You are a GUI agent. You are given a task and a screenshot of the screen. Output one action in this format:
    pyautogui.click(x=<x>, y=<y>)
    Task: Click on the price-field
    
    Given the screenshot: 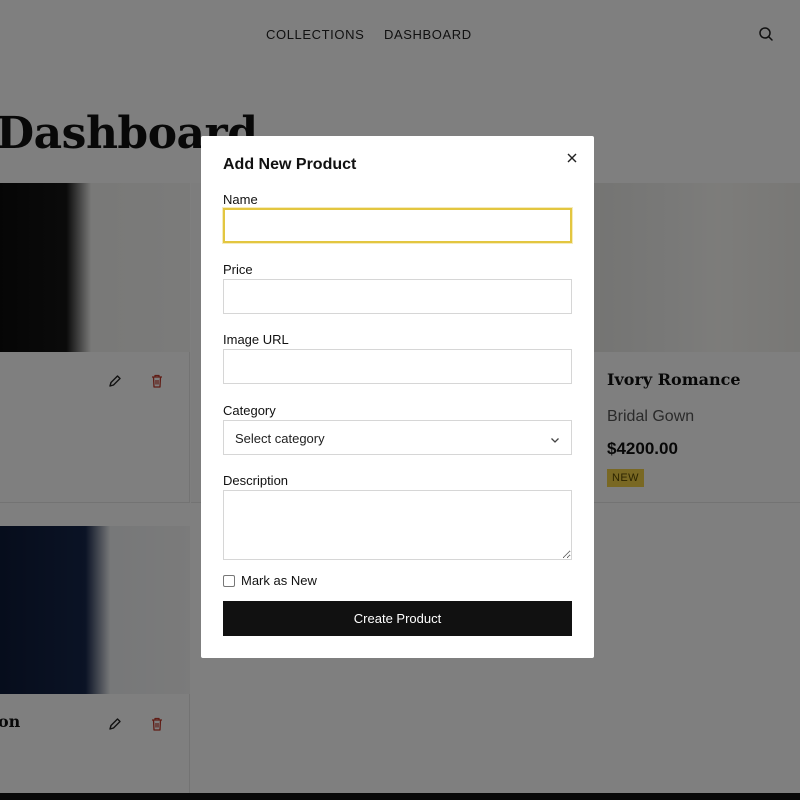 What is the action you would take?
    pyautogui.click(x=397, y=296)
    